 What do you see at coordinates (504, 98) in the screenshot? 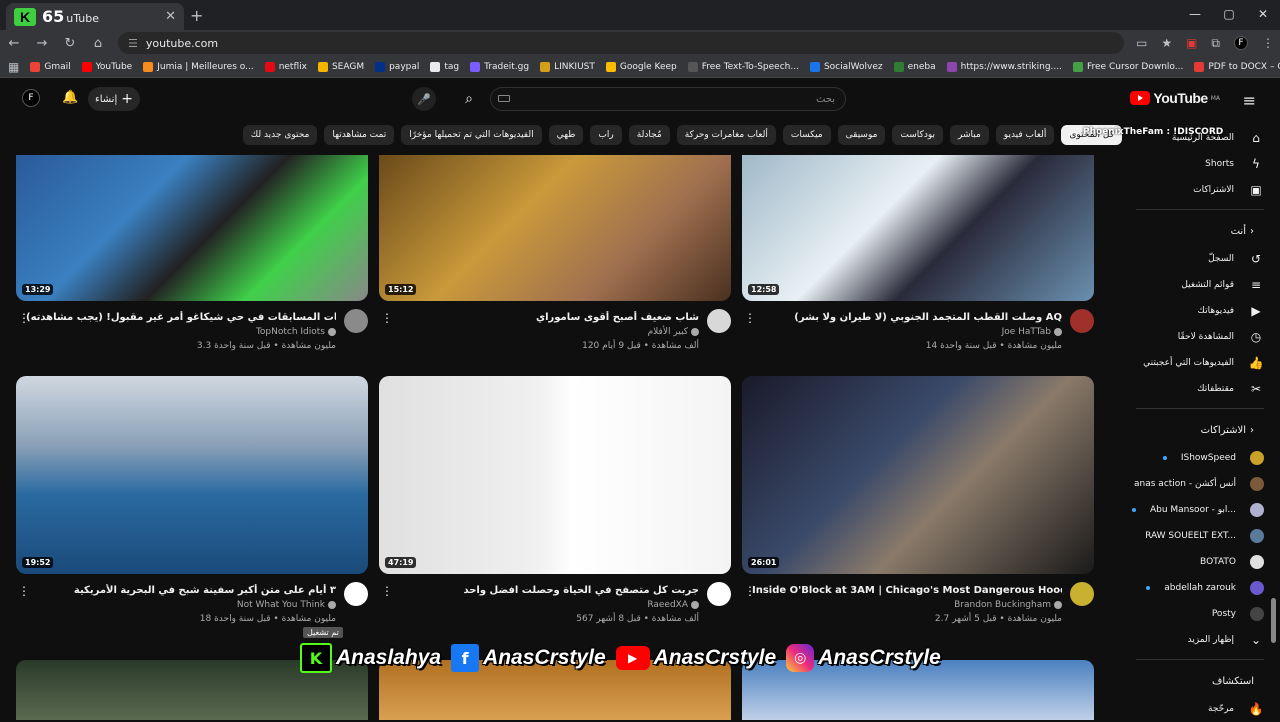
I see `keyboard-icon` at bounding box center [504, 98].